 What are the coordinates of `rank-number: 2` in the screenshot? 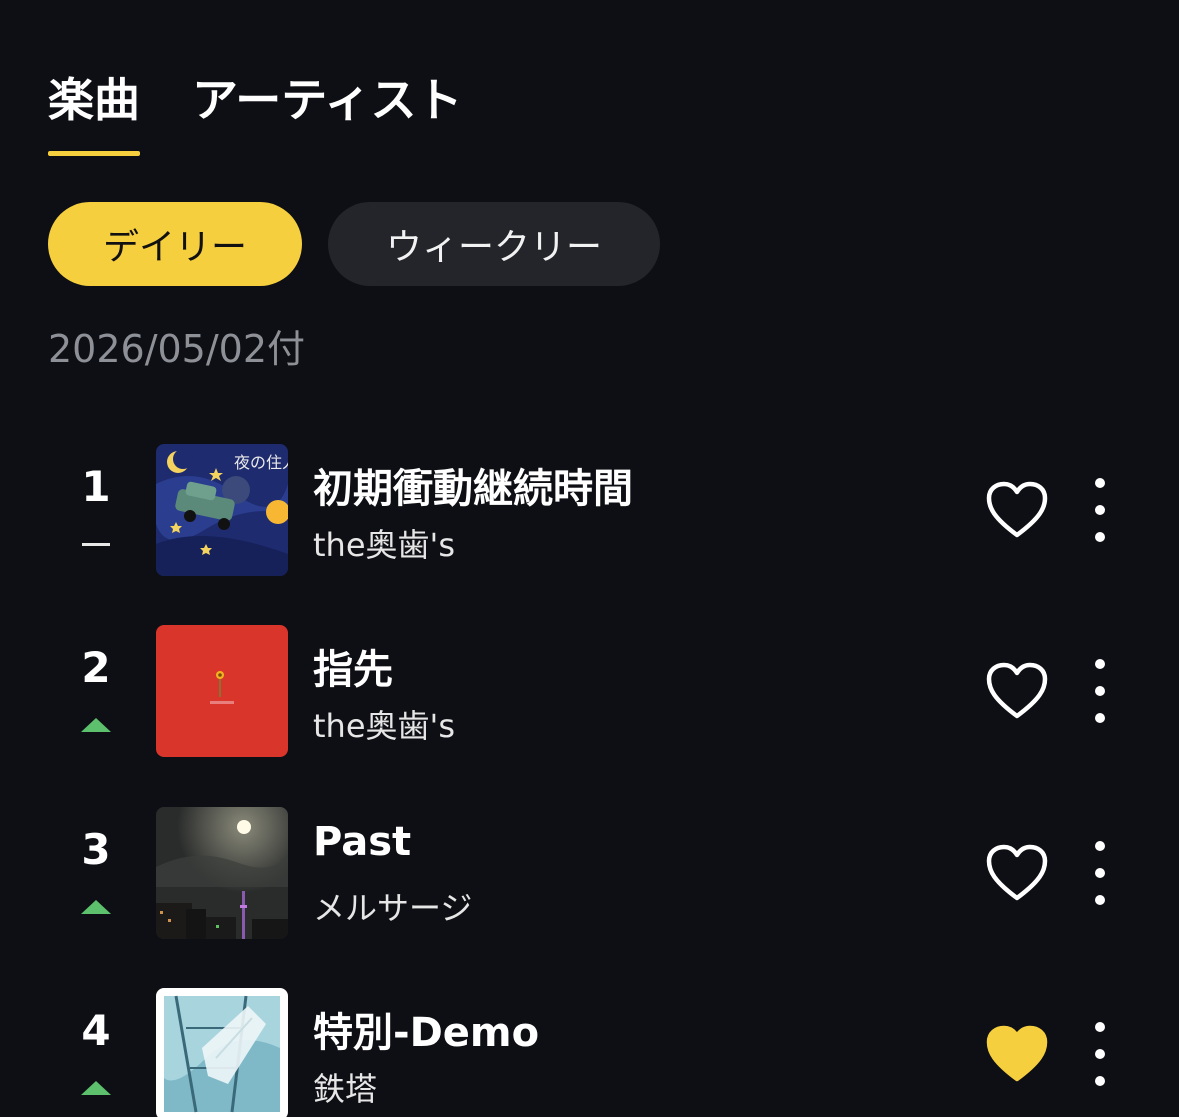 It's located at (96, 667).